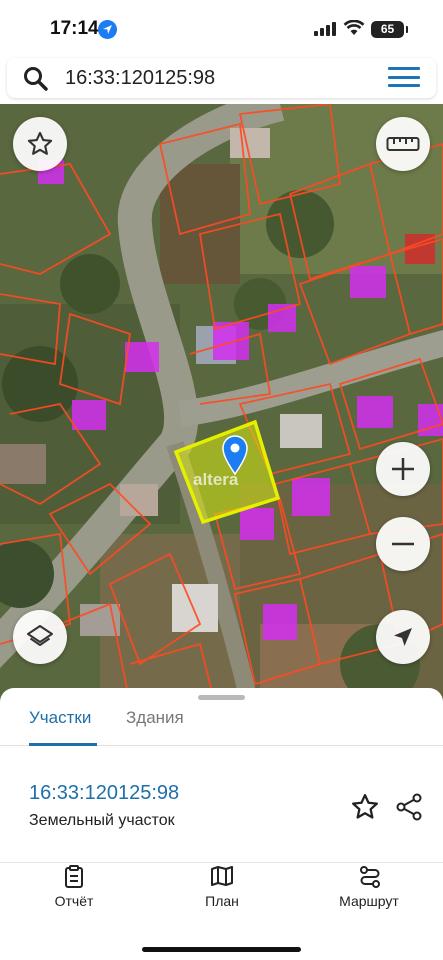  I want to click on nav-report: Отчёт, so click(74, 893).